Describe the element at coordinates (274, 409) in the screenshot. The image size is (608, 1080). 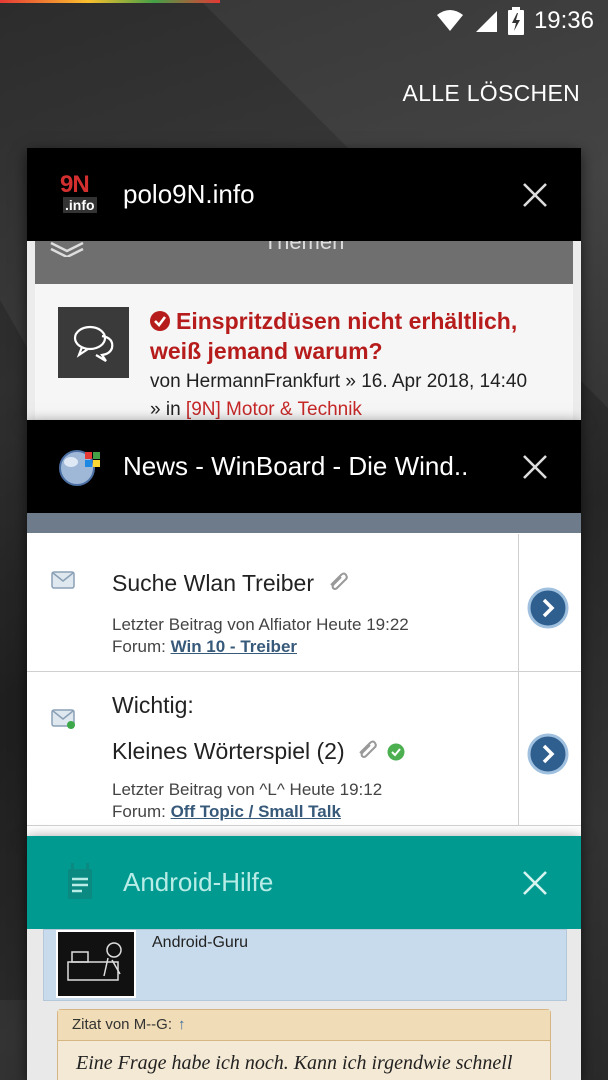
I see `topic-forum-link: [9N] Motor & Technik` at that location.